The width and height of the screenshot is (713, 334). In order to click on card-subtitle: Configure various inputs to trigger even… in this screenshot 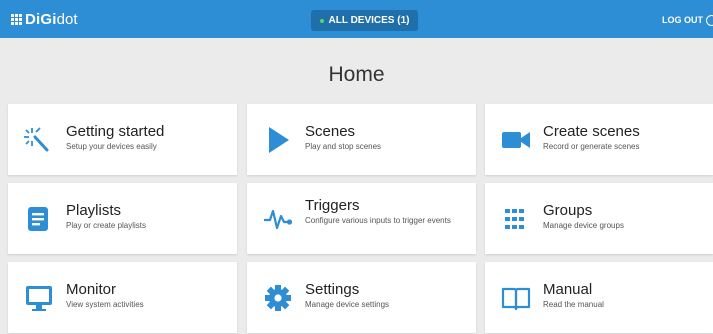, I will do `click(378, 220)`.